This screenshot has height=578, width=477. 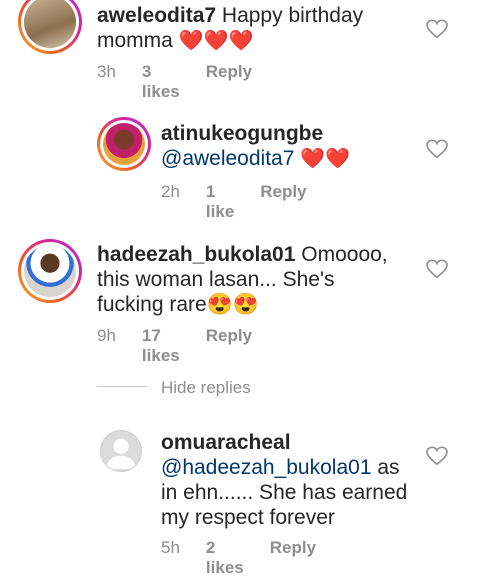 What do you see at coordinates (122, 386) in the screenshot?
I see `divider` at bounding box center [122, 386].